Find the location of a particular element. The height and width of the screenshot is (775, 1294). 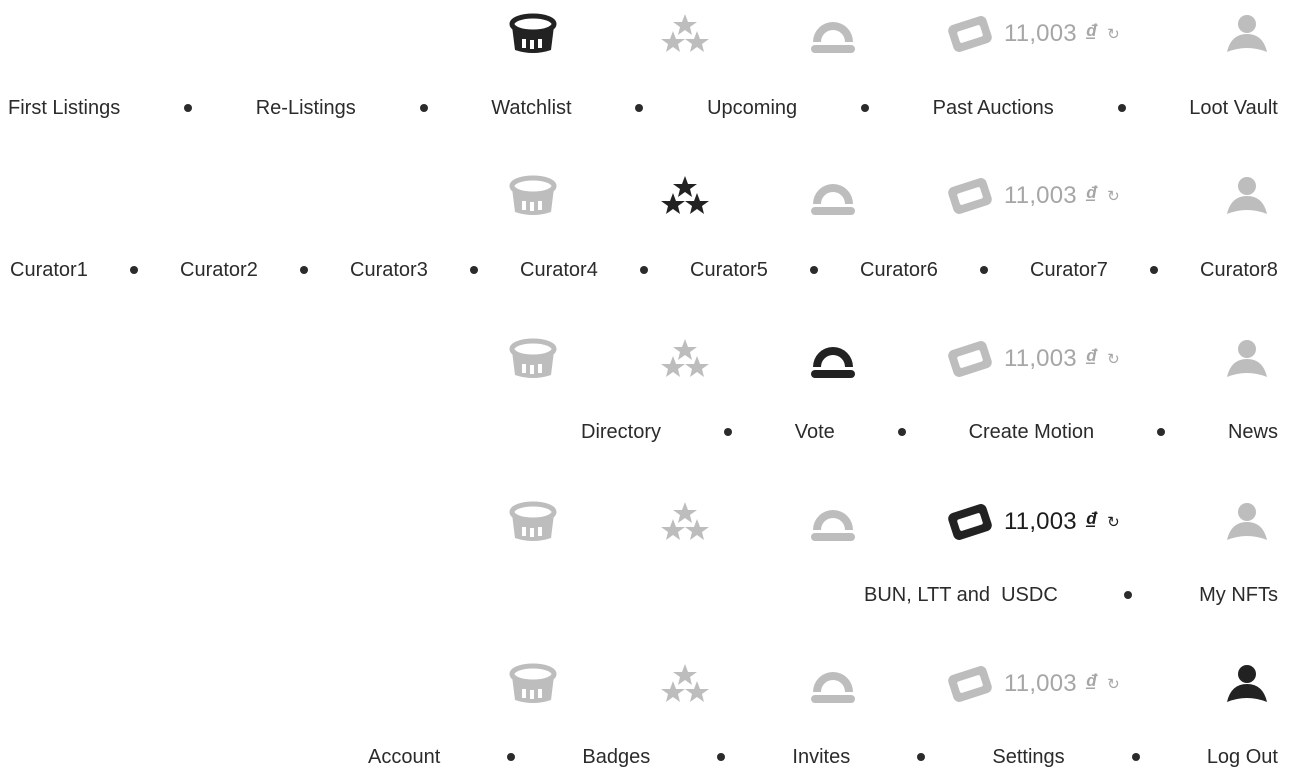

link-curator8: Curator8 is located at coordinates (1239, 270).